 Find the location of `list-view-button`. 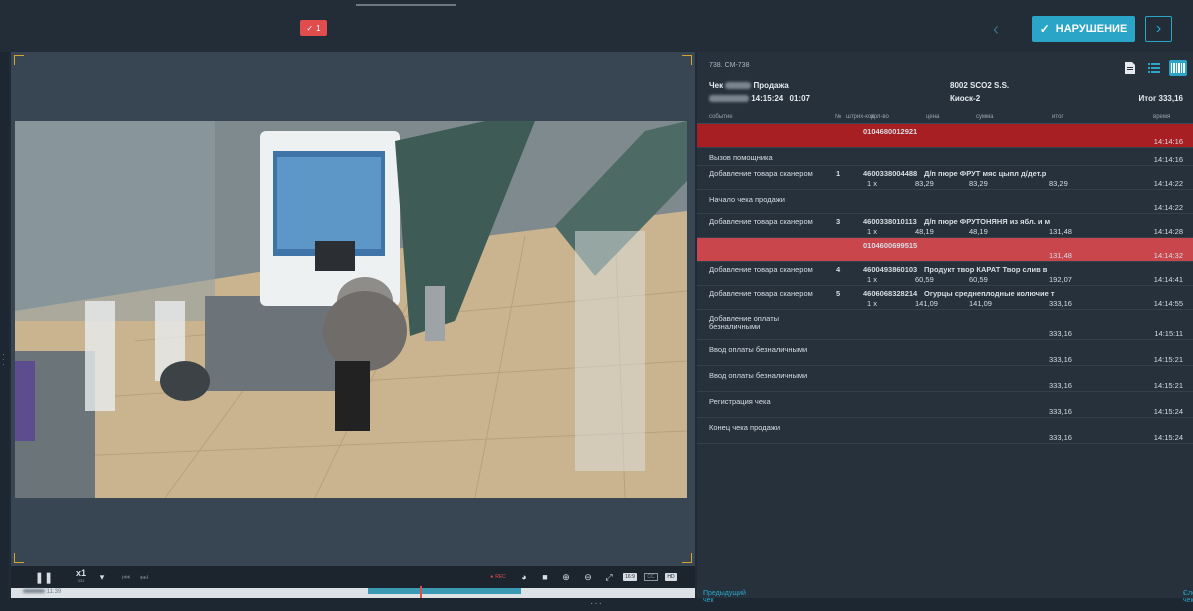

list-view-button is located at coordinates (1154, 68).